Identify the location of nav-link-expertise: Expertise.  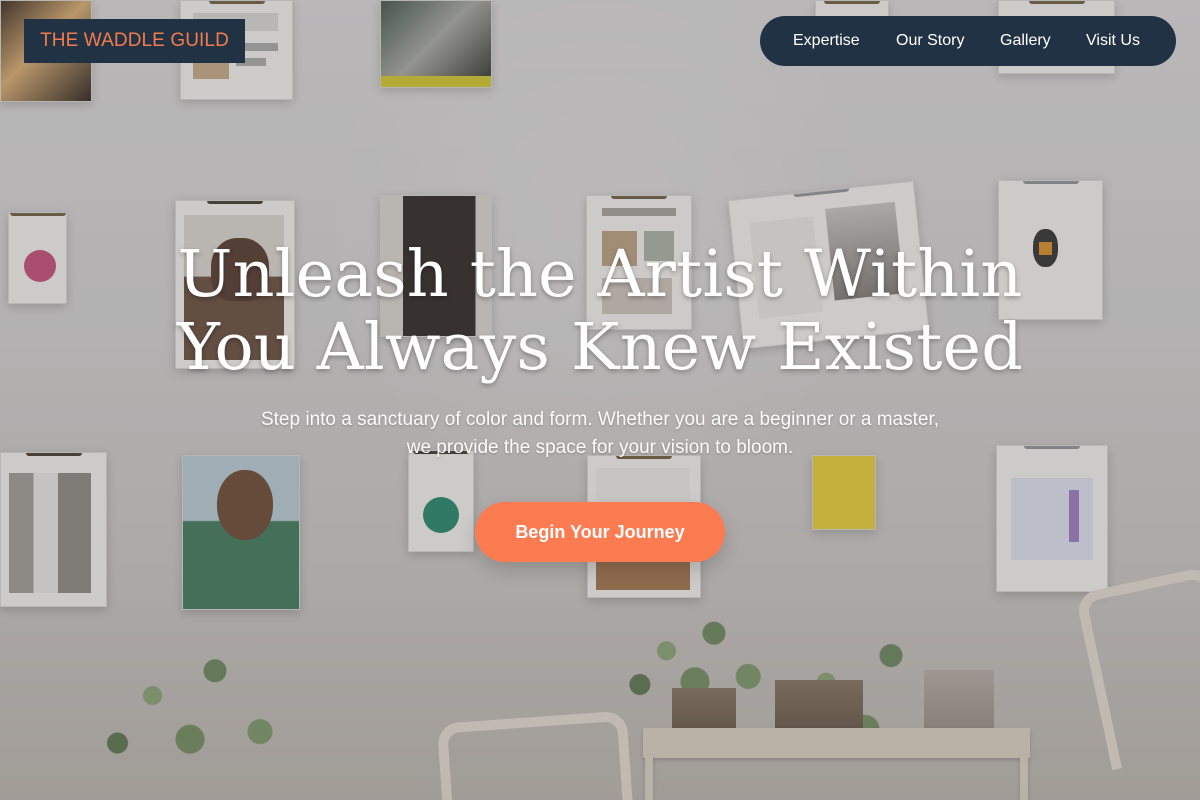
(826, 41).